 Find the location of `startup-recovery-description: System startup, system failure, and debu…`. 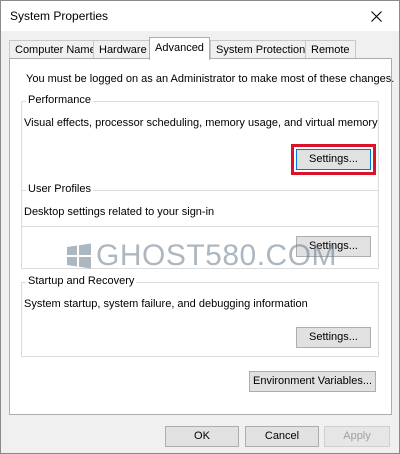

startup-recovery-description: System startup, system failure, and debu… is located at coordinates (166, 304).